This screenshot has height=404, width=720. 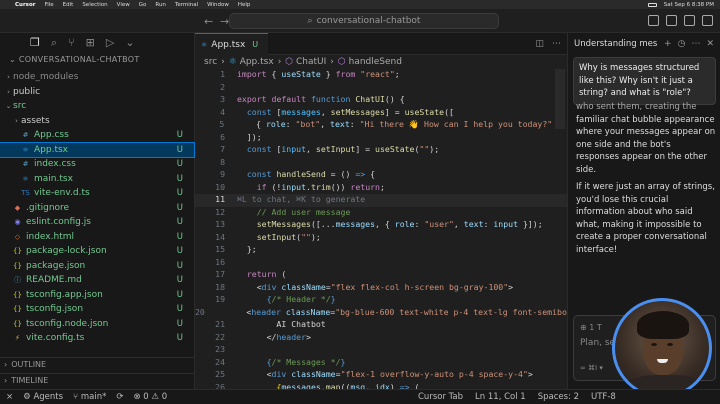 I want to click on toggle-sidebar-icon, so click(x=653, y=20).